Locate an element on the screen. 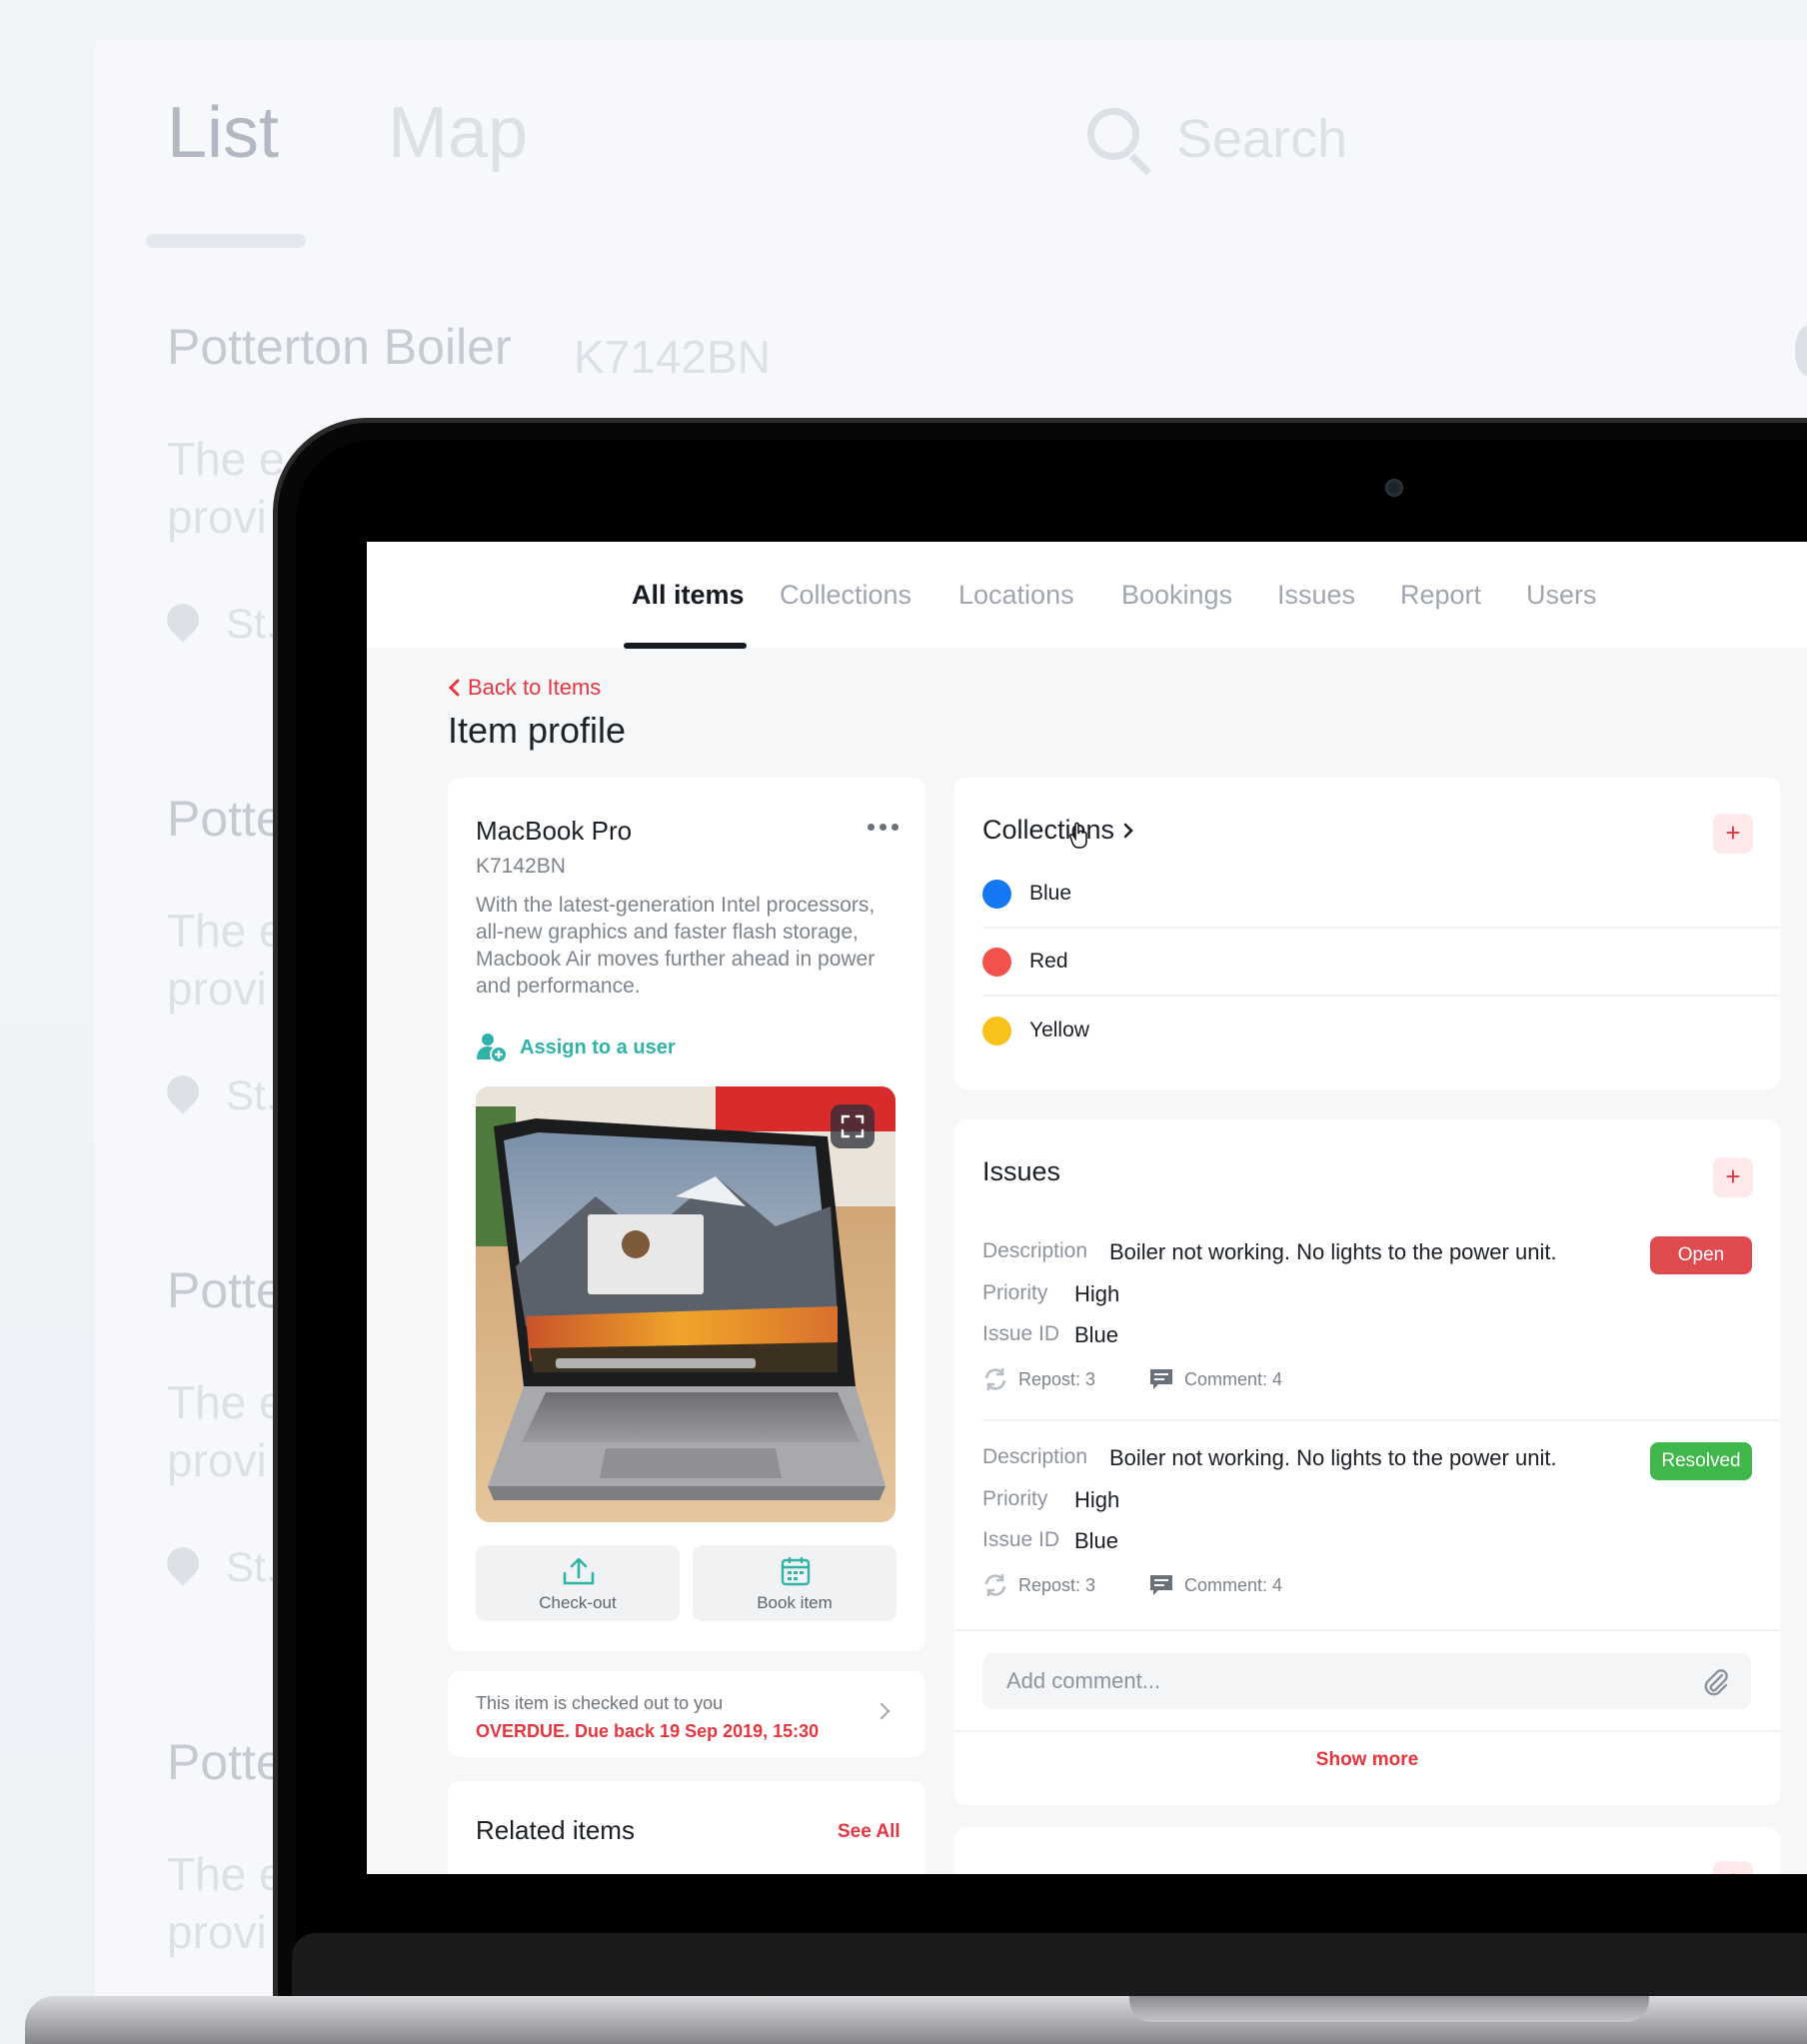  assign-user-button: Assign to a user is located at coordinates (576, 1047).